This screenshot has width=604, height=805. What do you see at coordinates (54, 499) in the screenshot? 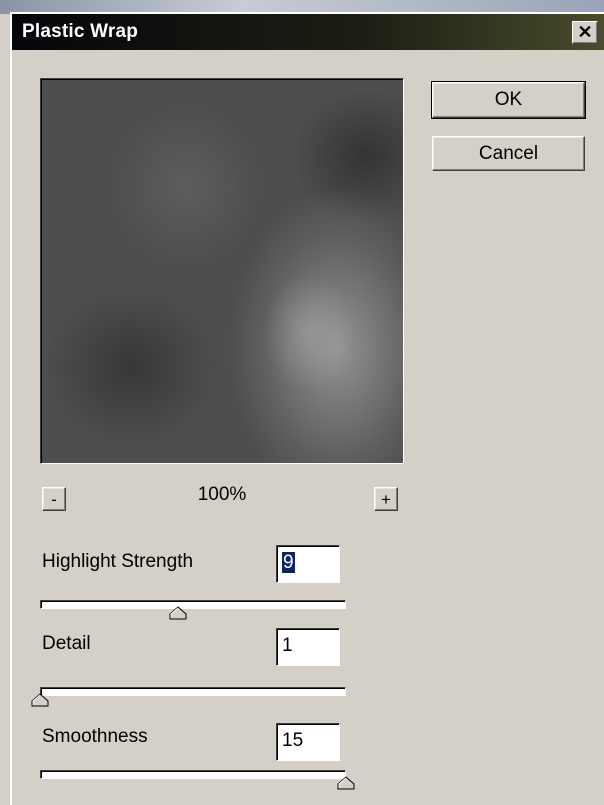
I see `zoom-out-button: -` at bounding box center [54, 499].